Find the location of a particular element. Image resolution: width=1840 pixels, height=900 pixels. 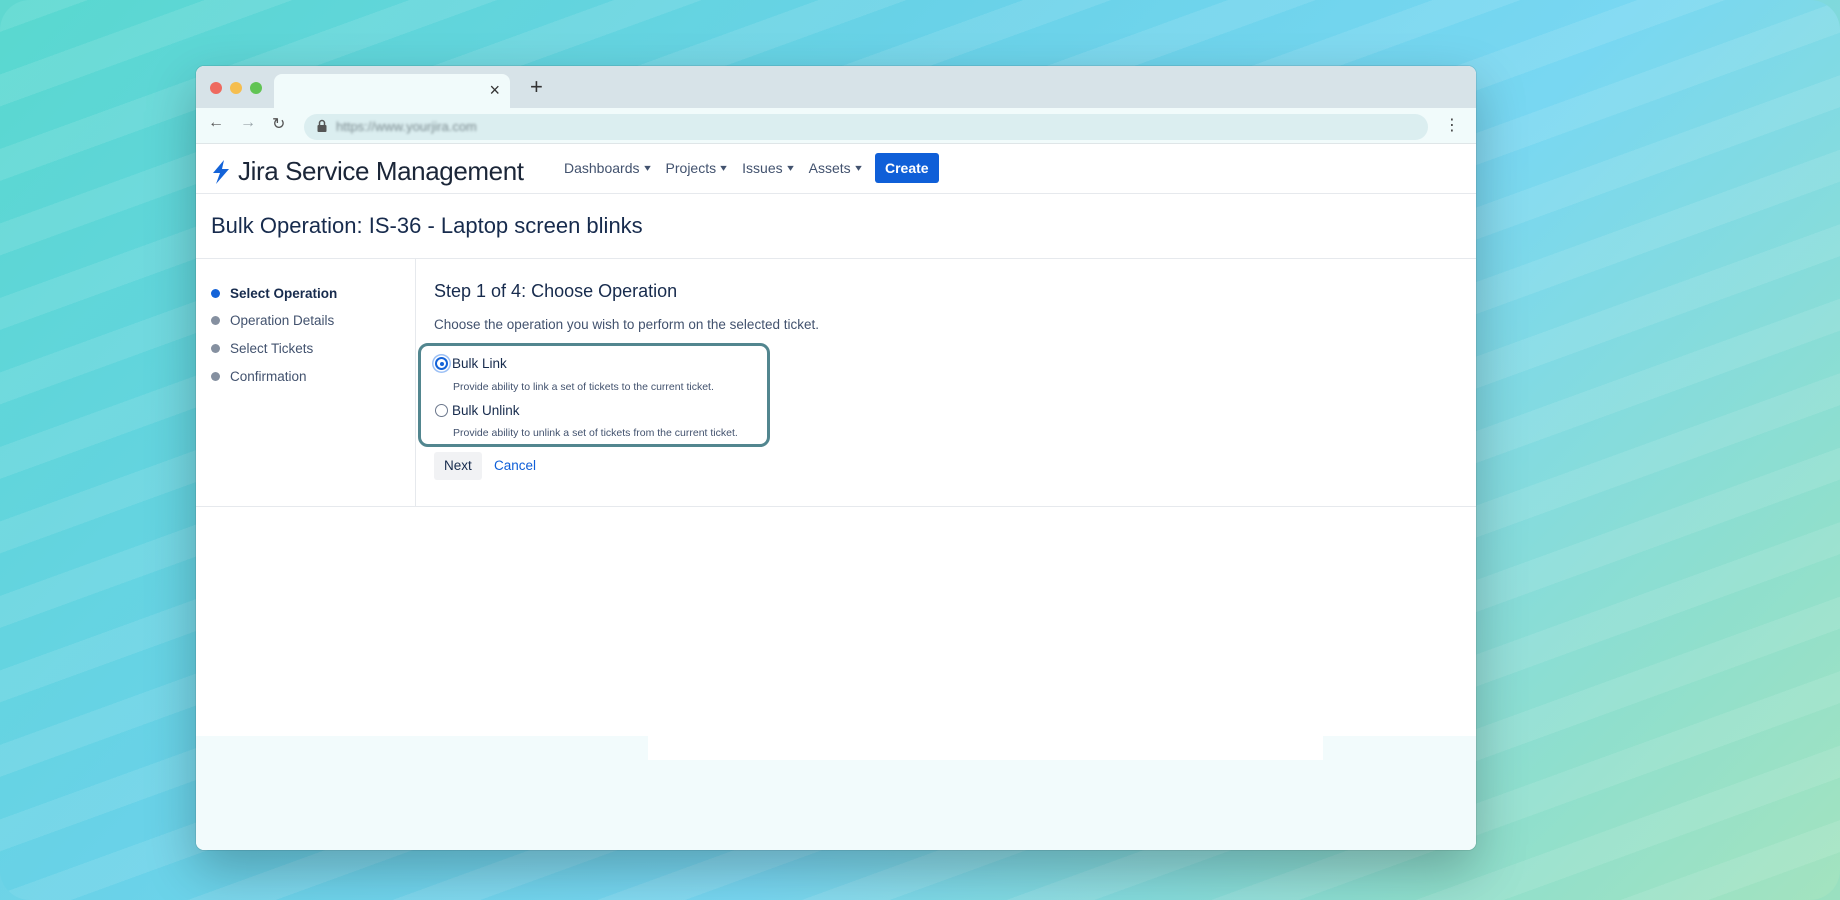

cancel-link: Cancel is located at coordinates (515, 465).